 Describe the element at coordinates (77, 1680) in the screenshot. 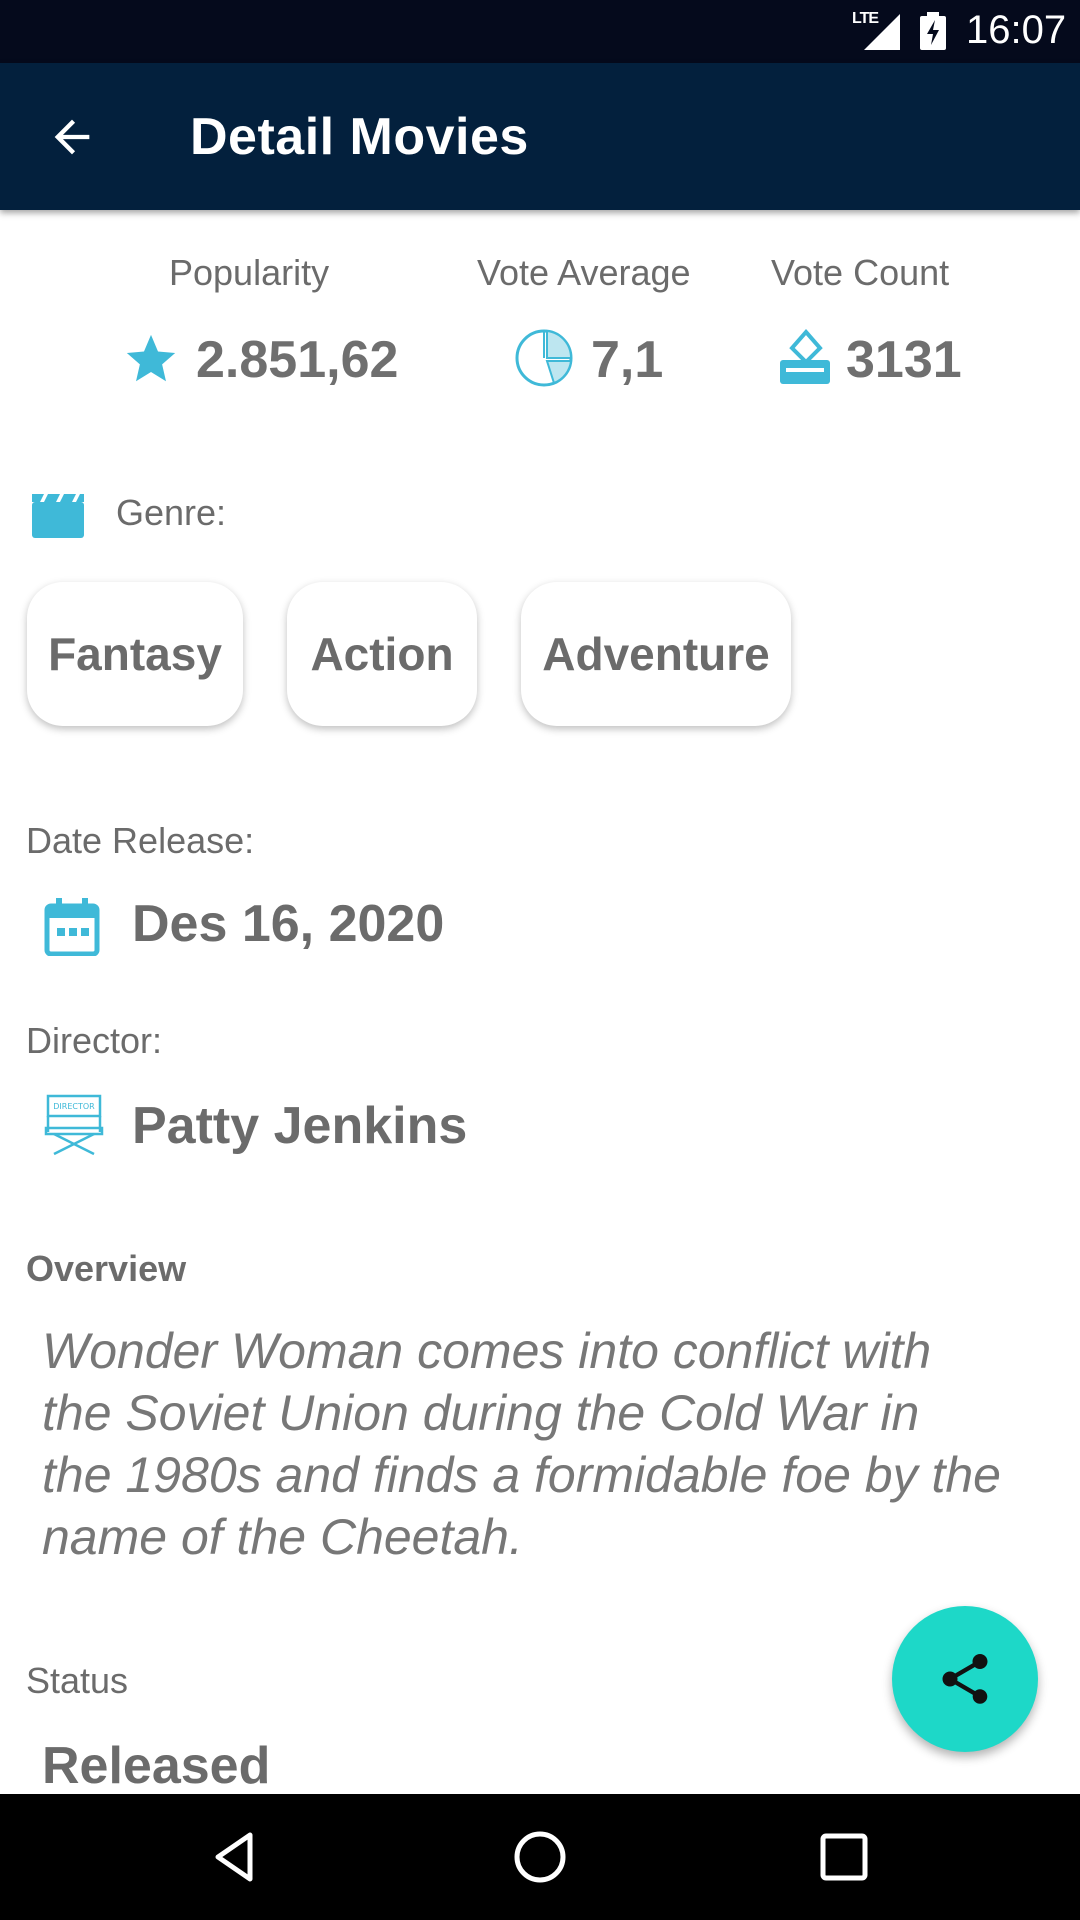

I see `status-label: Status` at that location.